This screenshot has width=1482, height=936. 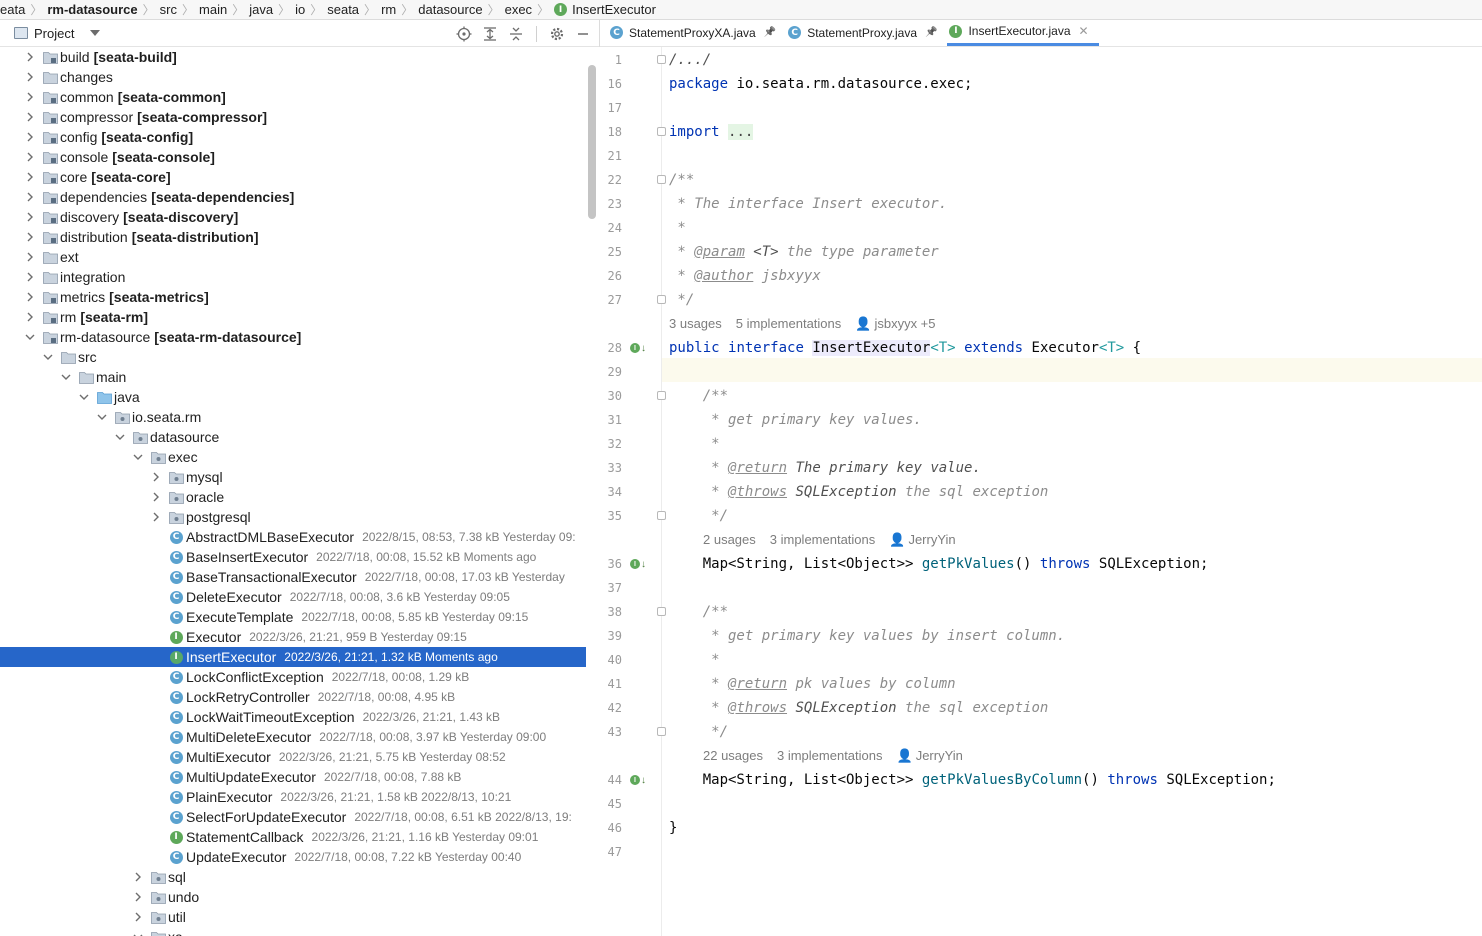 I want to click on interface-name: InsertExecutor, so click(x=871, y=348).